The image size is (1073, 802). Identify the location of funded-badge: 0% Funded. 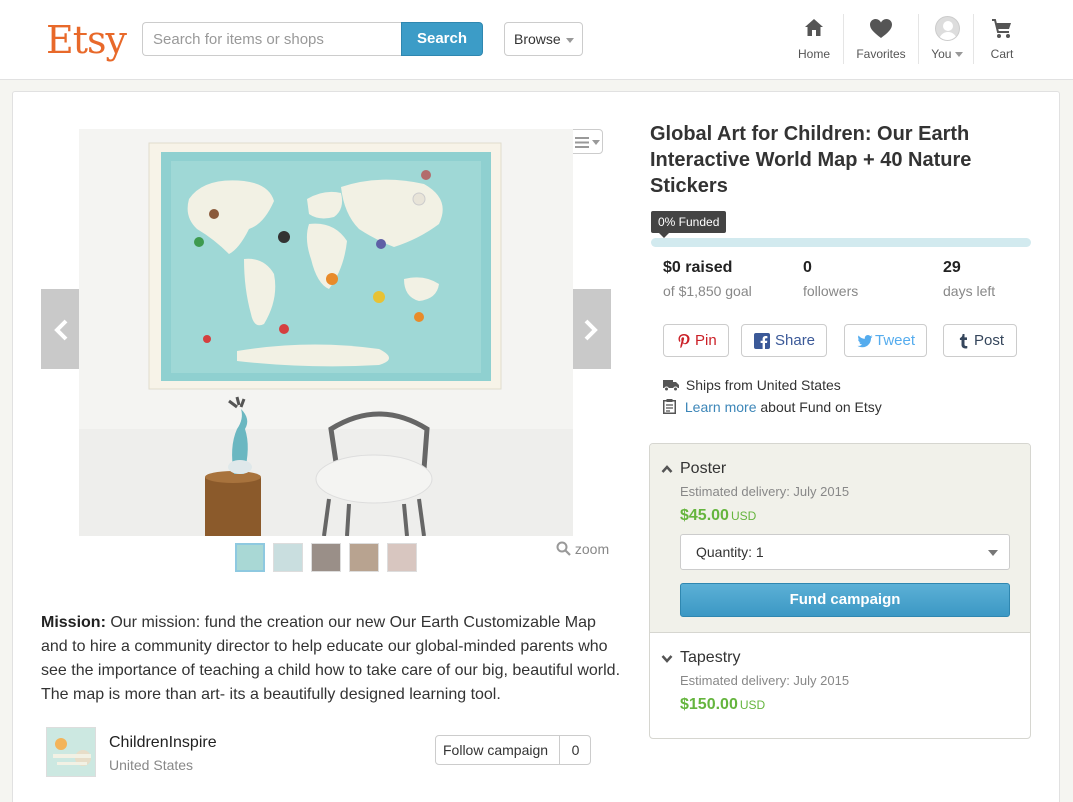
(689, 224).